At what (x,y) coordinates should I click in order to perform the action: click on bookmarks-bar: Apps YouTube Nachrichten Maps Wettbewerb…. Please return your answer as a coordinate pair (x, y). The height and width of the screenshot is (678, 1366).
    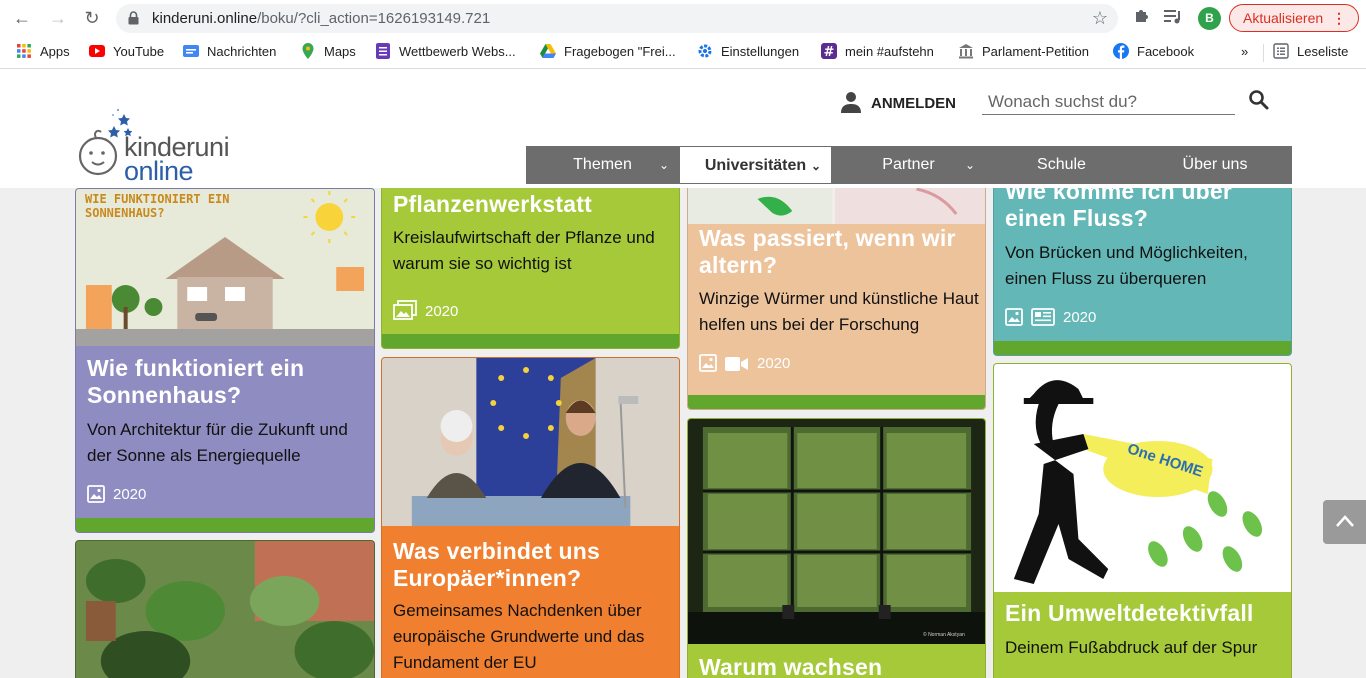
    Looking at the image, I should click on (683, 52).